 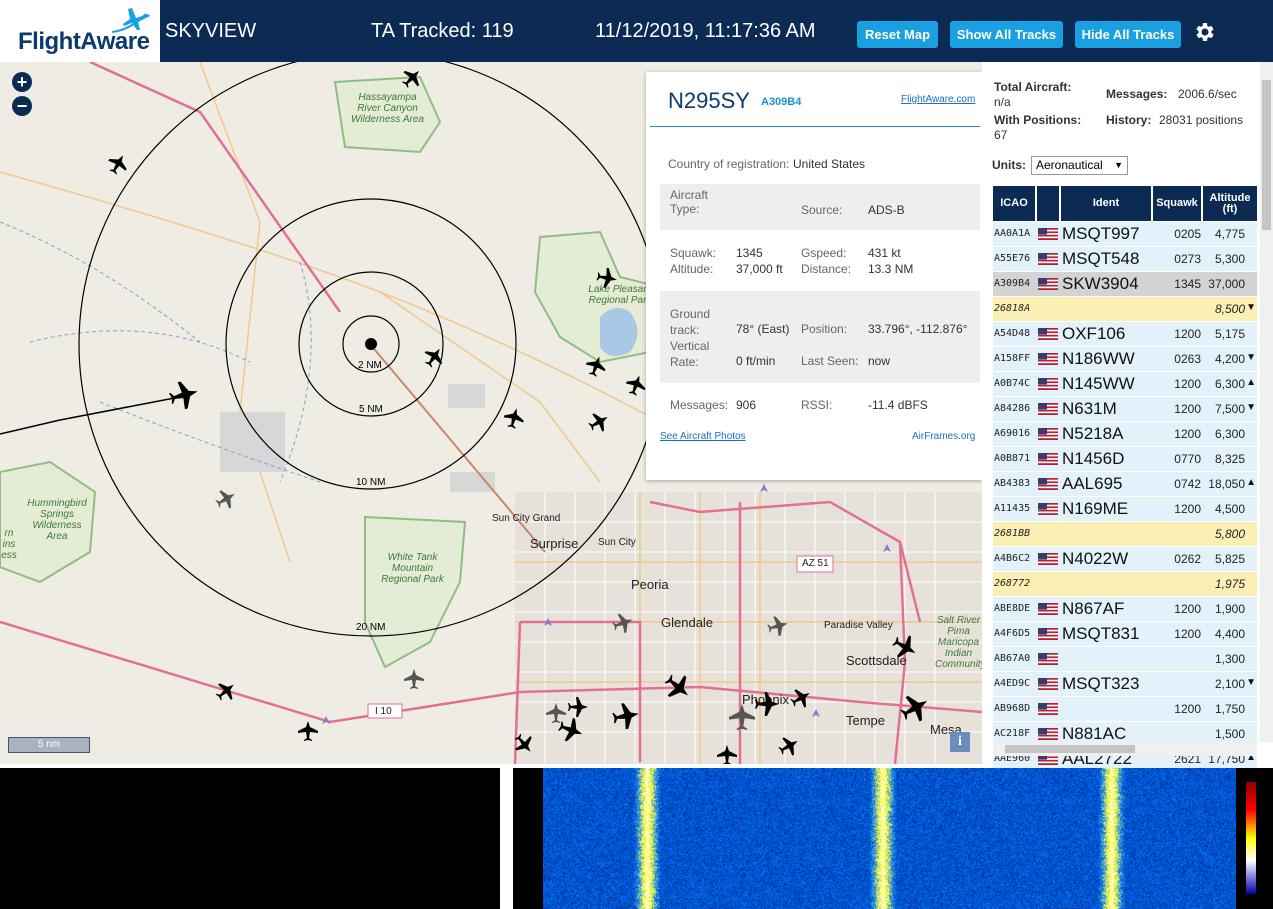 I want to click on aircraft-photos-link: See Aircraft Photos, so click(x=703, y=436).